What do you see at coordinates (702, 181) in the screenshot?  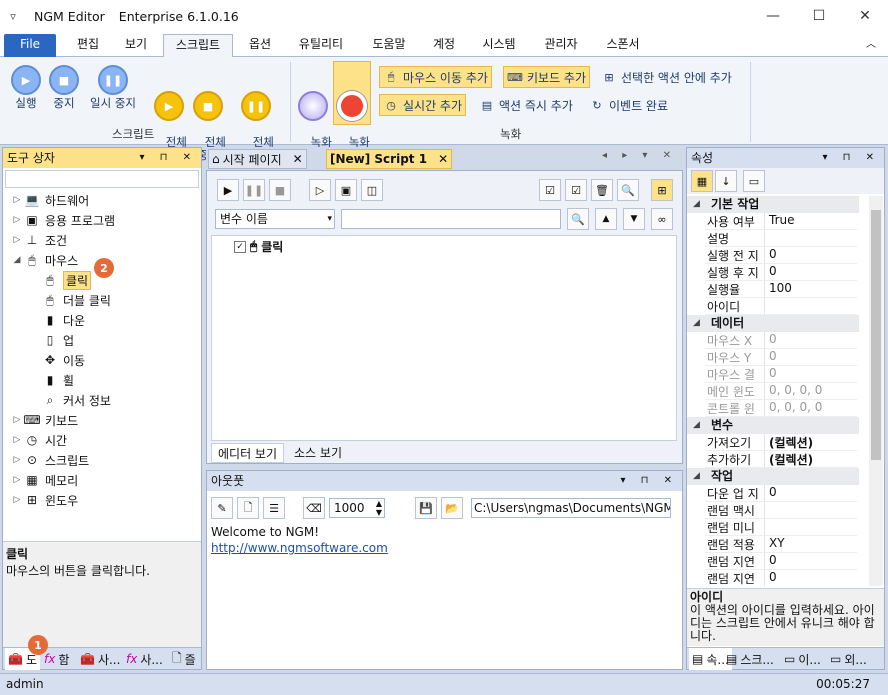 I see `categorized-icon: ▦` at bounding box center [702, 181].